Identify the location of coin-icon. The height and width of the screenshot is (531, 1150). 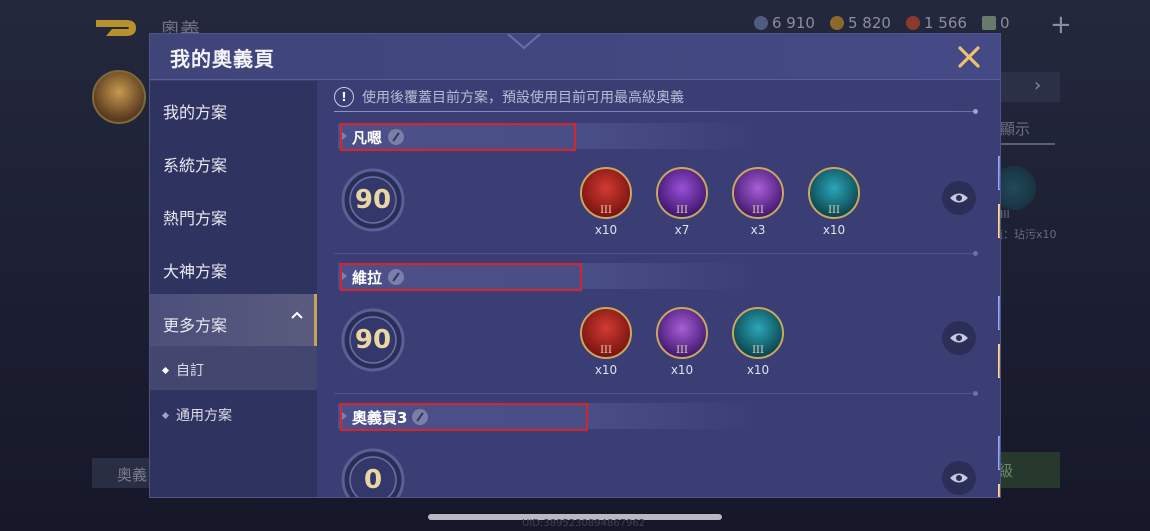
(837, 23).